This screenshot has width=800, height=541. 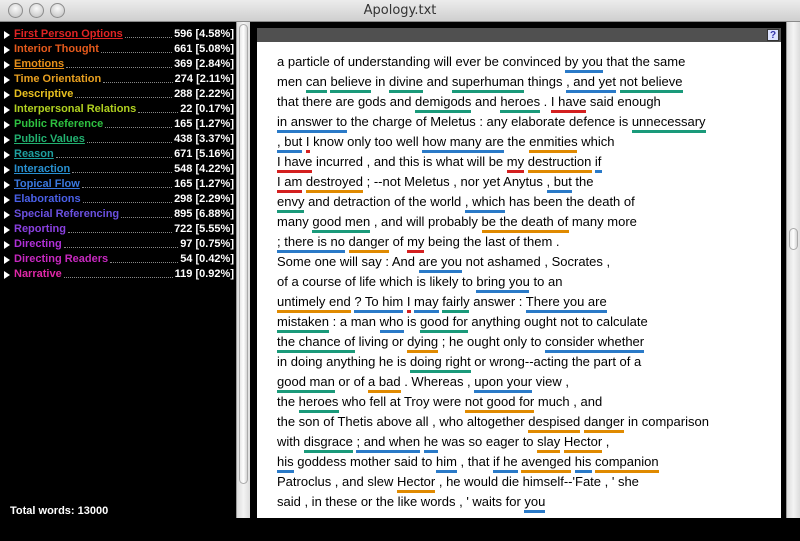 I want to click on category-count: 22 [0.17%], so click(x=207, y=109).